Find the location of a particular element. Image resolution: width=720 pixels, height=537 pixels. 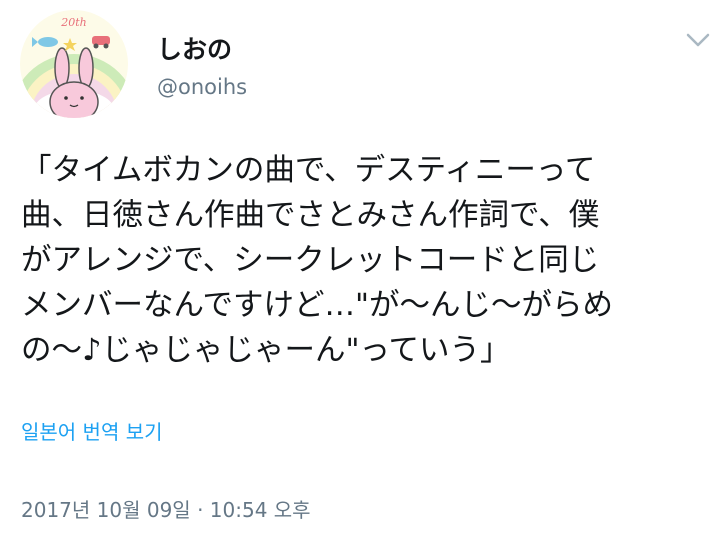

display-name: しおの is located at coordinates (194, 50).